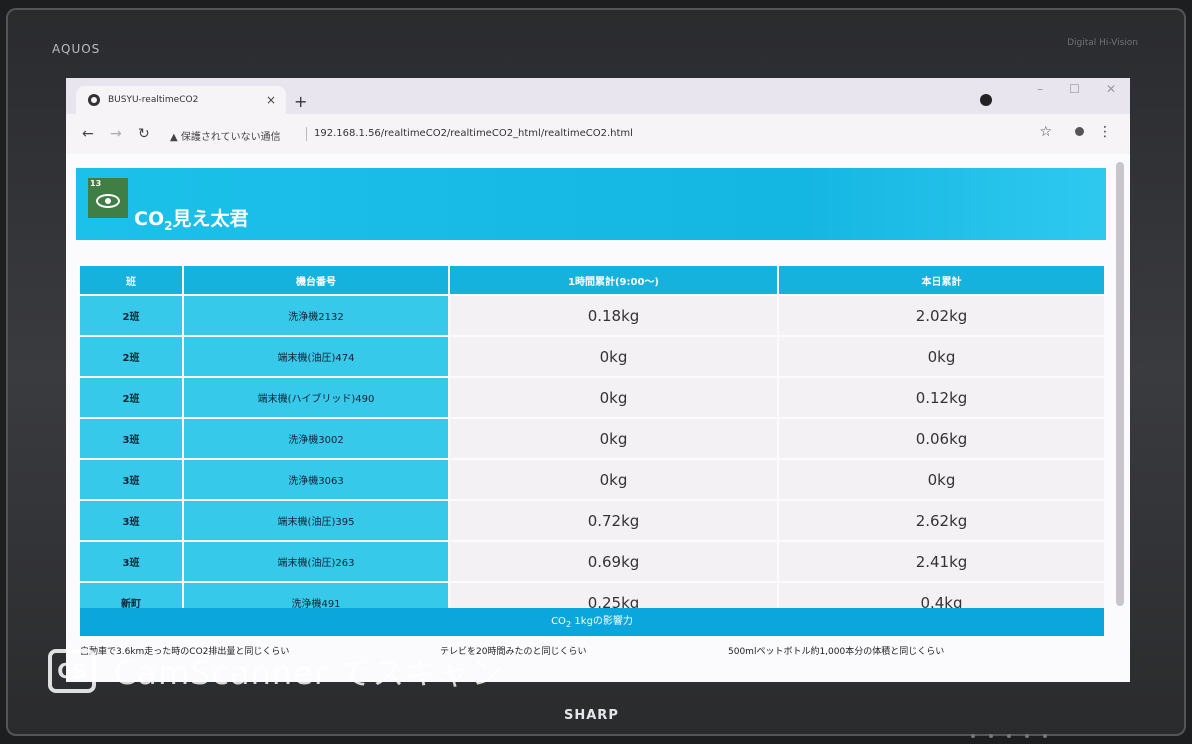  Describe the element at coordinates (76, 49) in the screenshot. I see `tv-brand-top: AQUOS` at that location.